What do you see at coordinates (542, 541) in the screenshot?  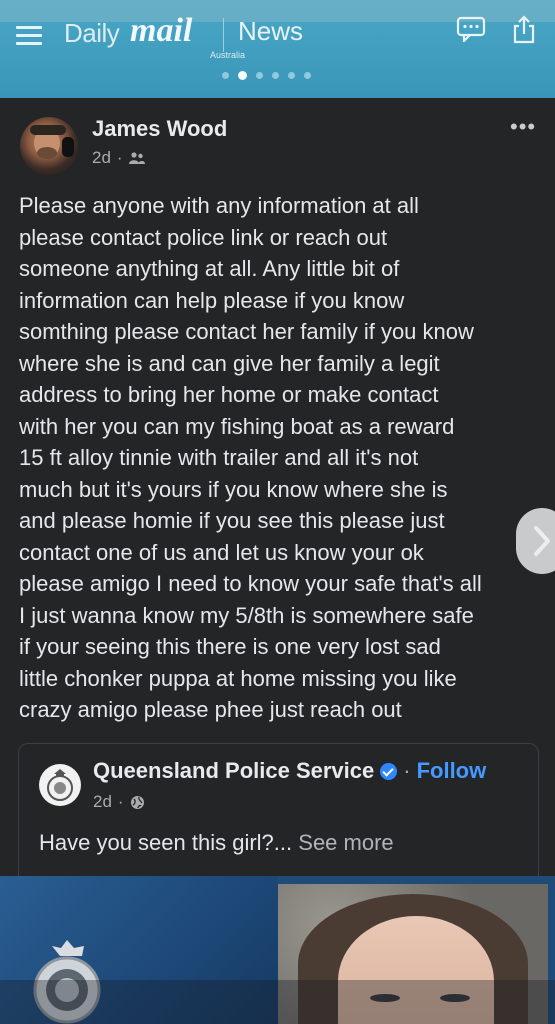 I see `chevron-right-icon` at bounding box center [542, 541].